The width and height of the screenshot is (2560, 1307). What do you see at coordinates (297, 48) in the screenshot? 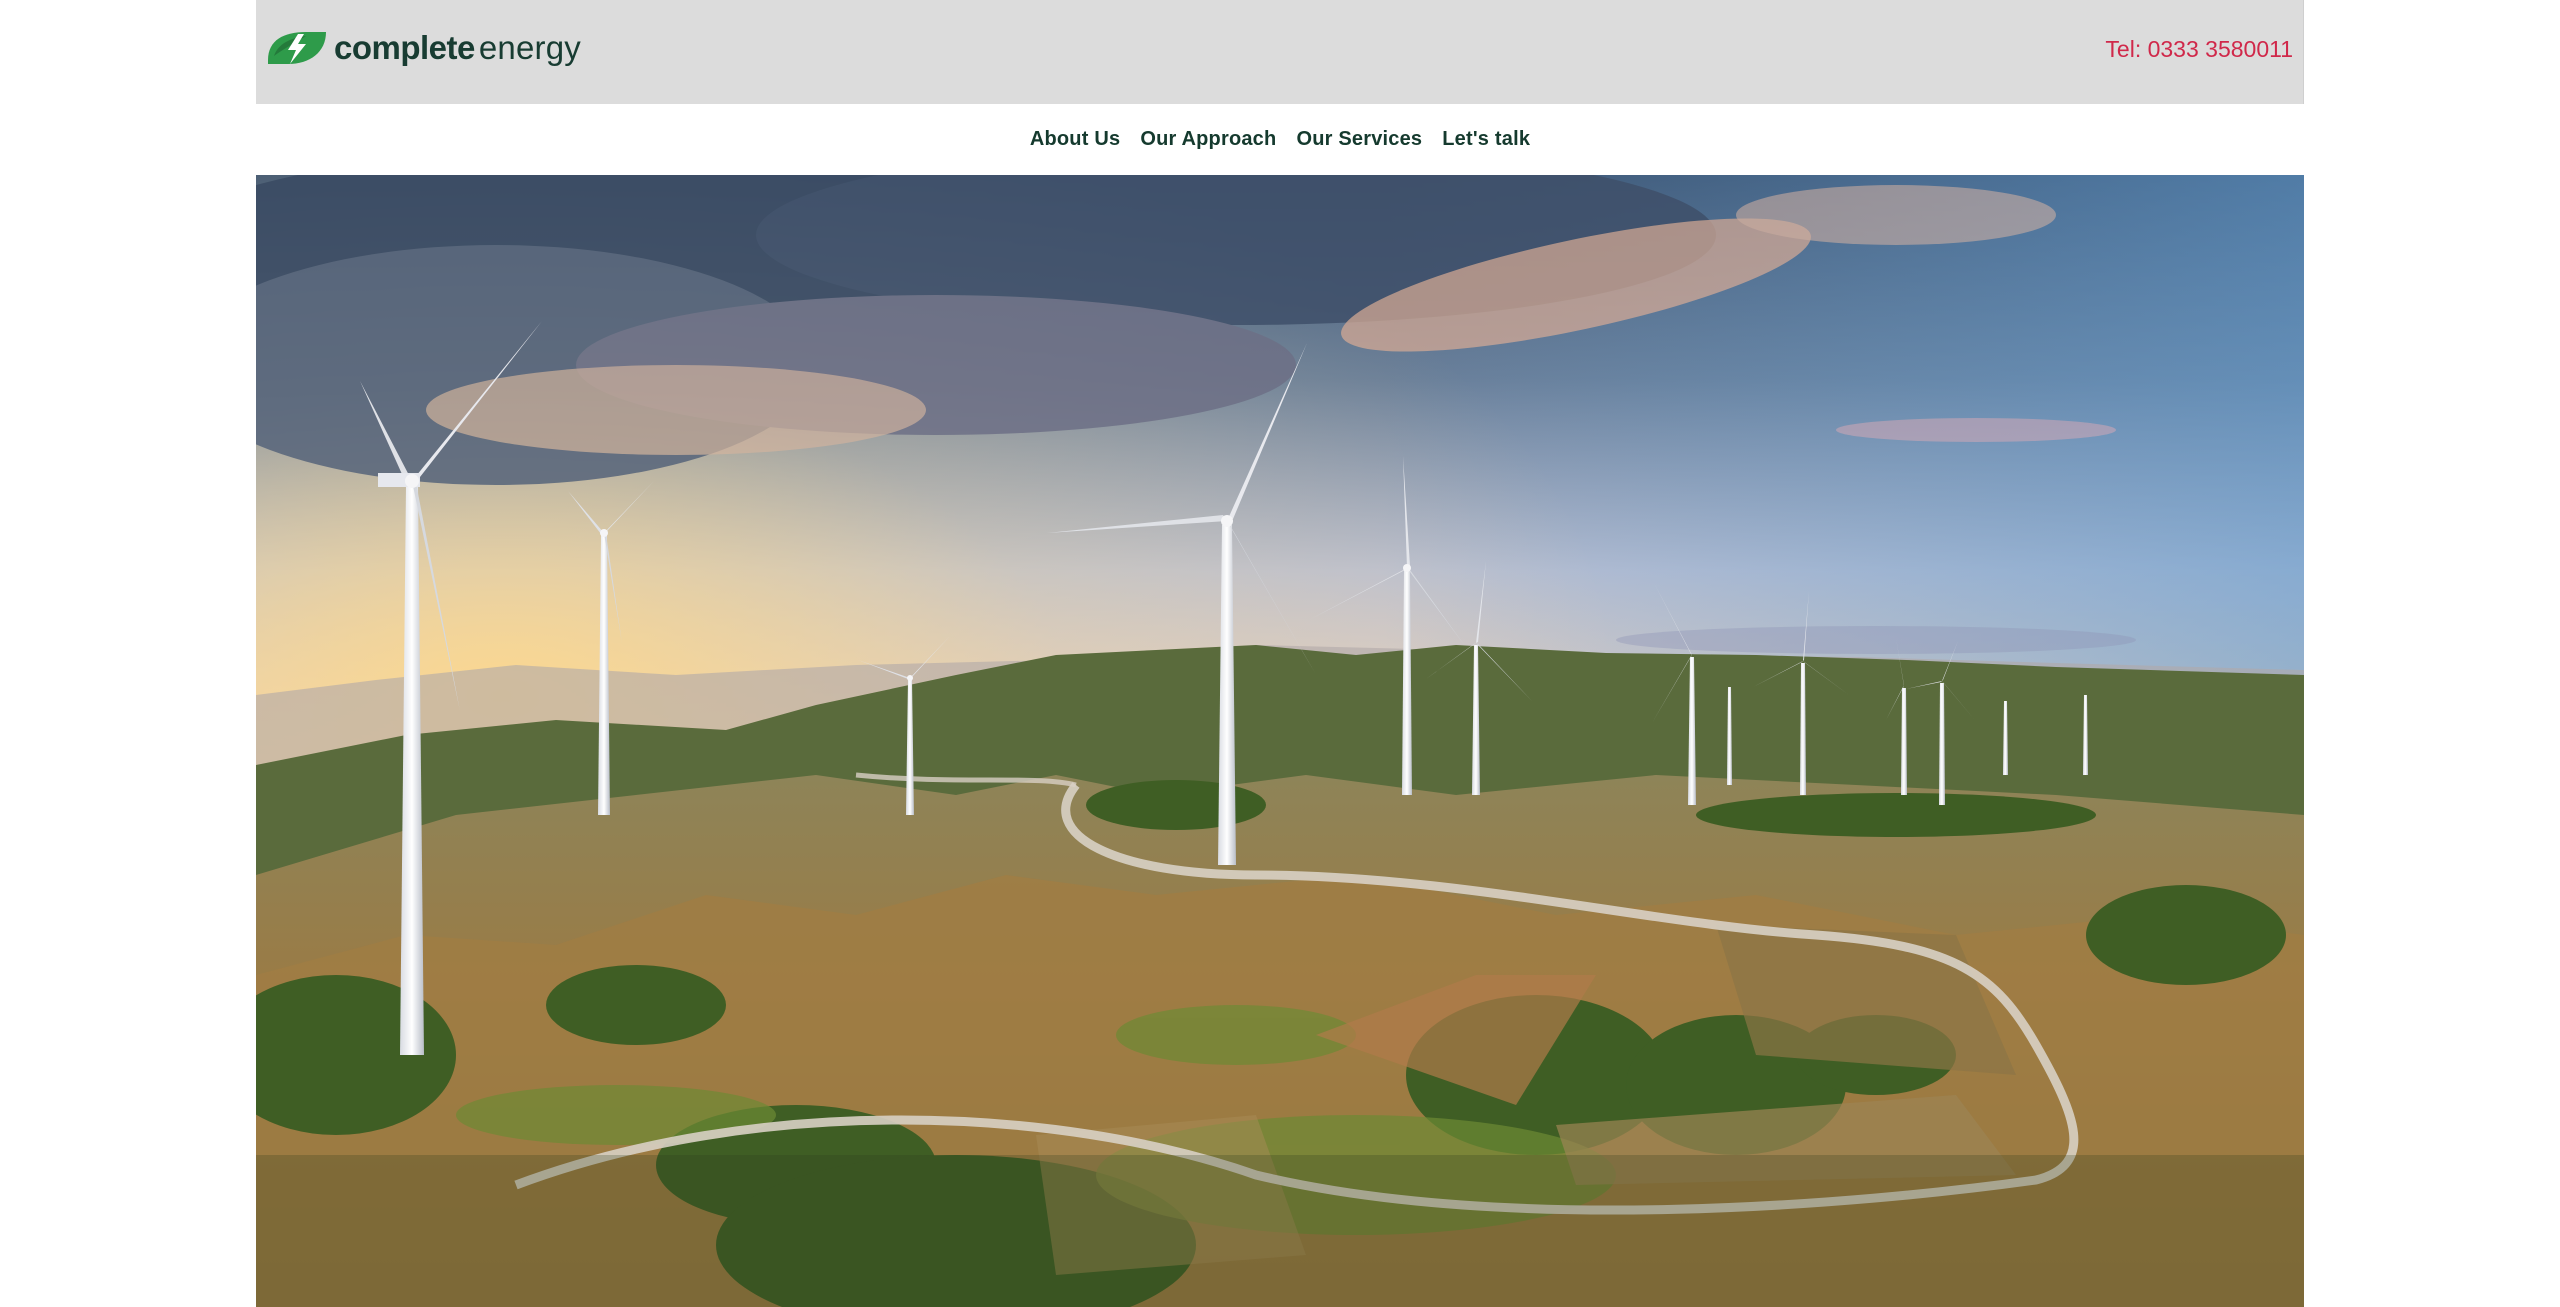
I see `leaf-bolt-logo-icon` at bounding box center [297, 48].